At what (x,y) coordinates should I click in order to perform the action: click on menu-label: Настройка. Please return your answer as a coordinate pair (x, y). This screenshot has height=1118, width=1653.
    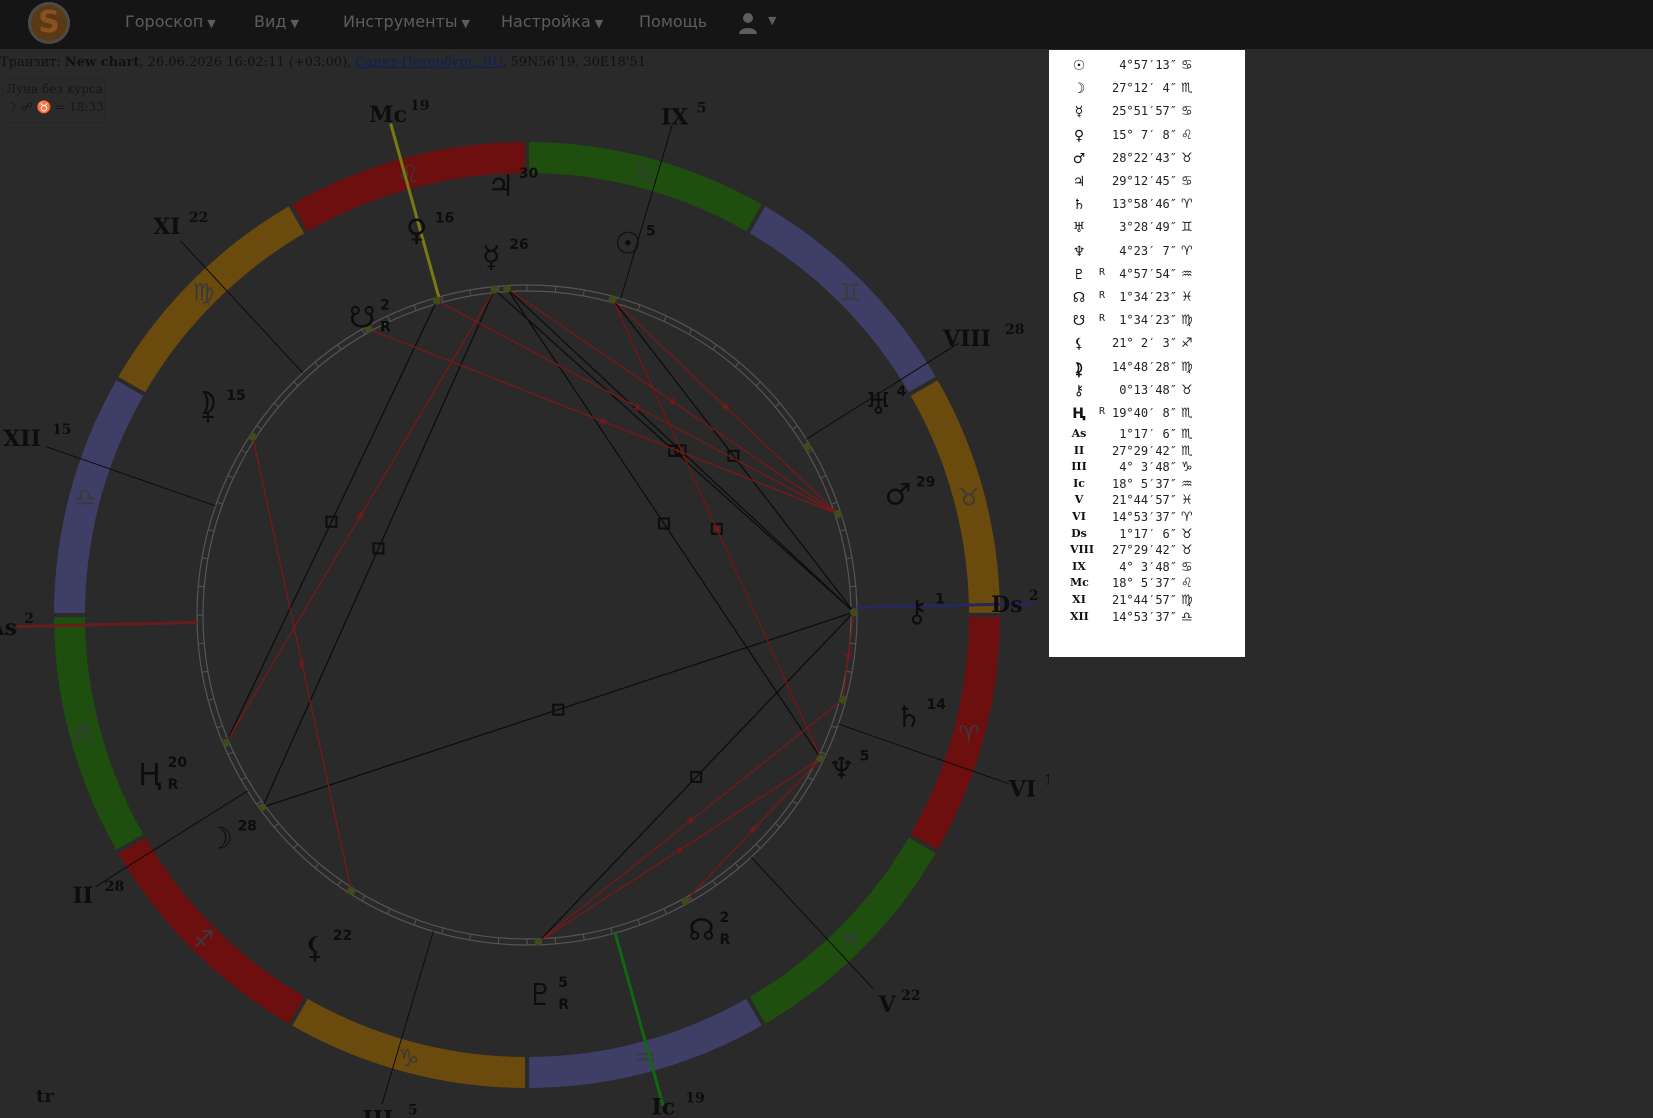
    Looking at the image, I should click on (546, 21).